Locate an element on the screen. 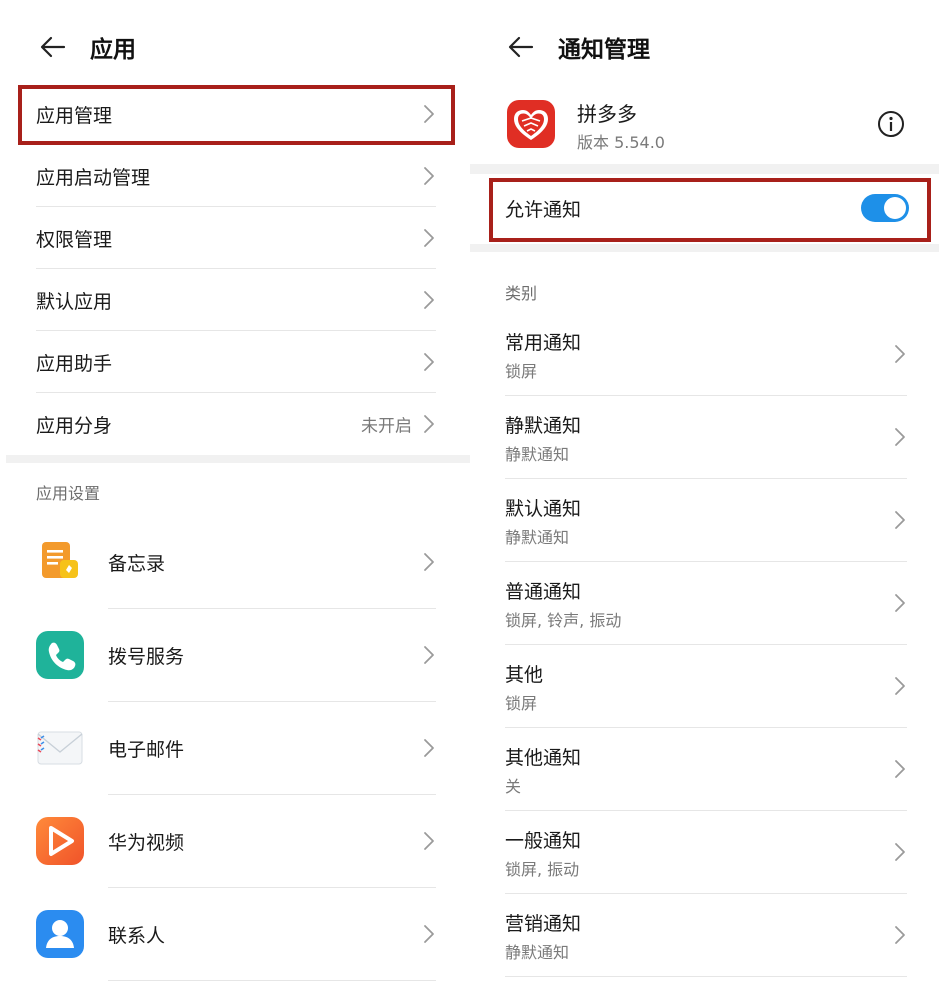  app-item-label: 华为视频 is located at coordinates (146, 842).